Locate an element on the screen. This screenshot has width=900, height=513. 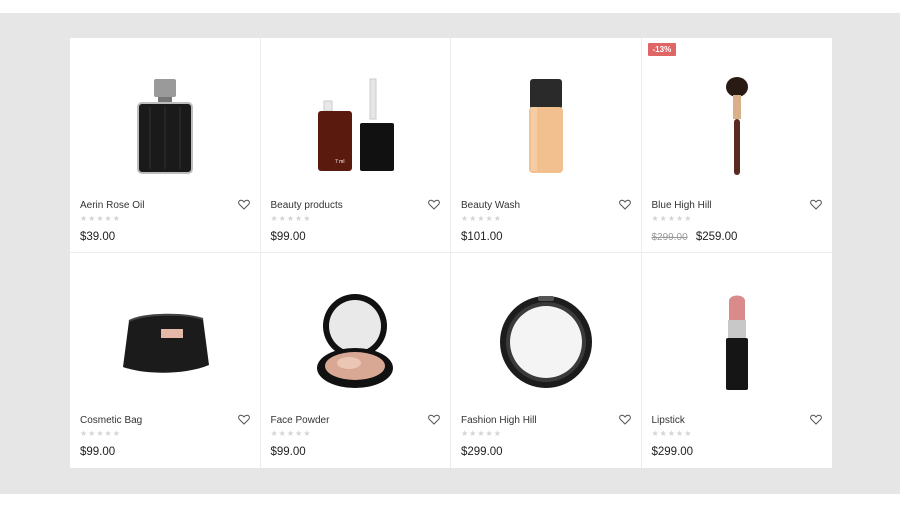
price-row: $39.00 is located at coordinates (97, 237).